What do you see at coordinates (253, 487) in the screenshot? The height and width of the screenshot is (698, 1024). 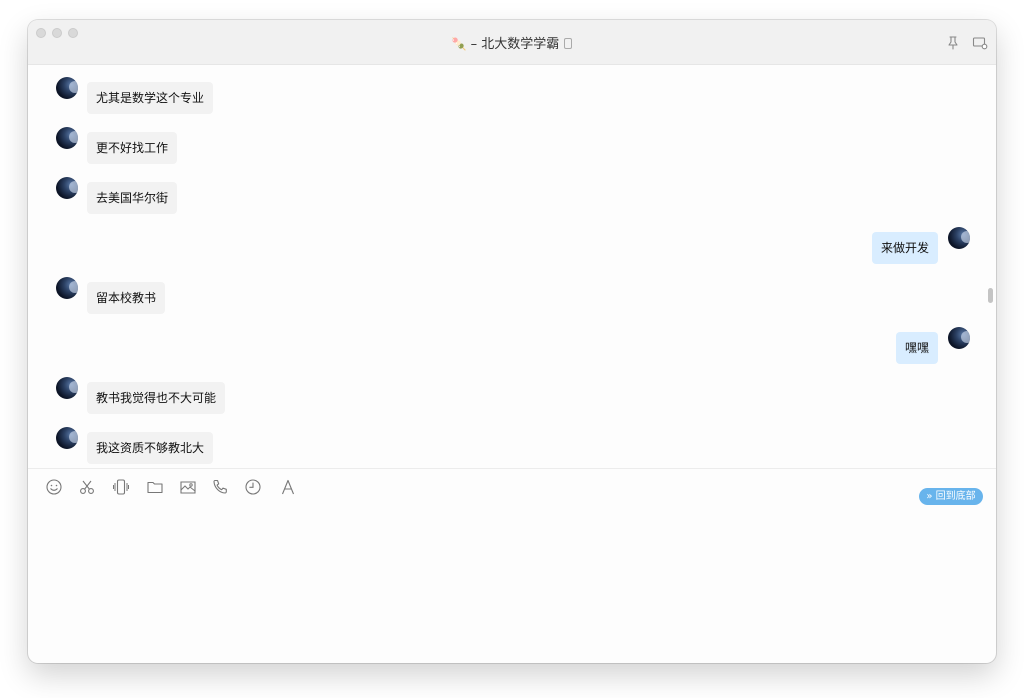 I see `history-clock-icon` at bounding box center [253, 487].